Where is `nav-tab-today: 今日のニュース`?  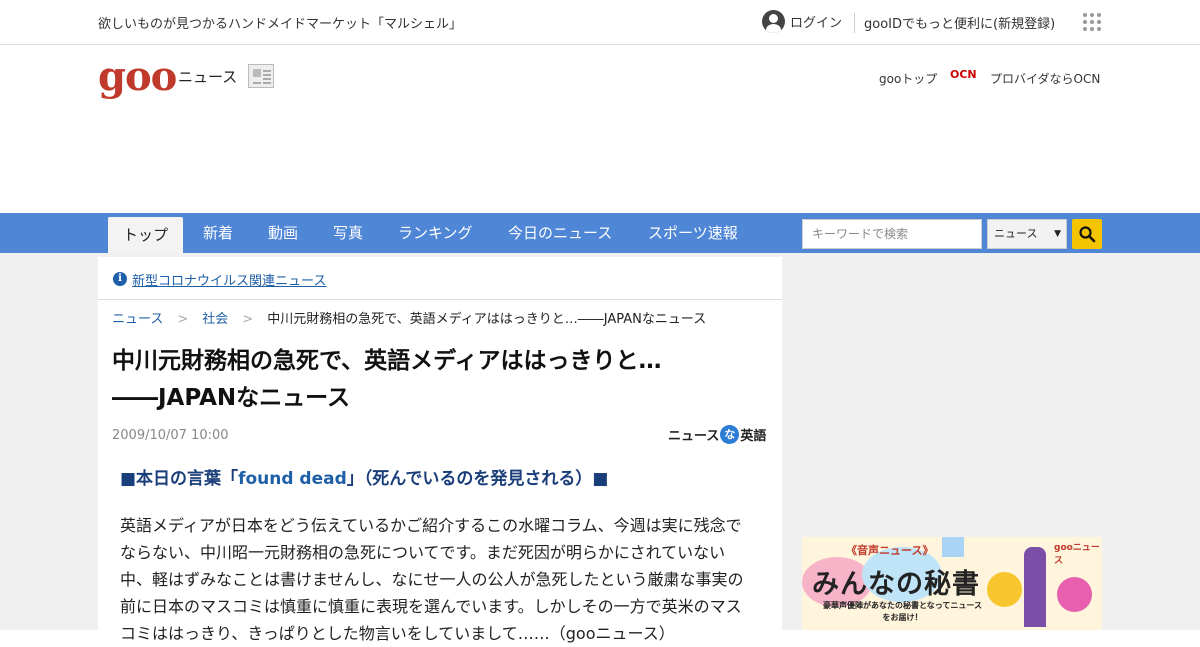
nav-tab-today: 今日のニュース is located at coordinates (560, 233).